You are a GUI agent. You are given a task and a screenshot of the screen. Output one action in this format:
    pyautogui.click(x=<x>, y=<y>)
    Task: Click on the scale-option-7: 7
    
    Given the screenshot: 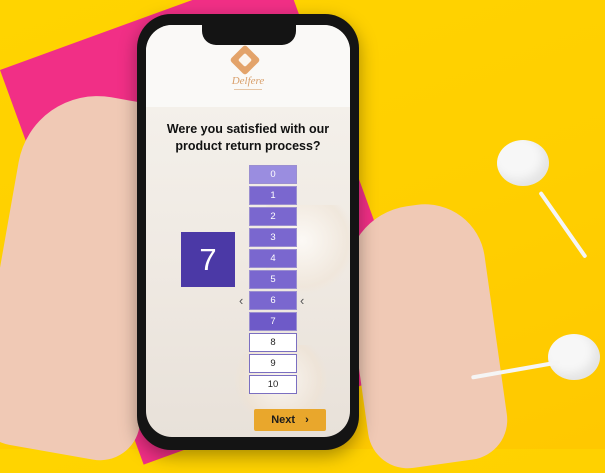 What is the action you would take?
    pyautogui.click(x=273, y=321)
    